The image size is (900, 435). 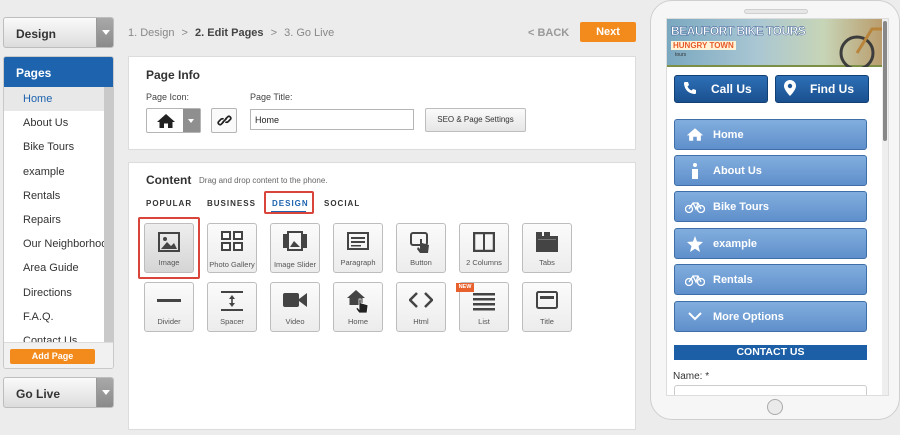 What do you see at coordinates (36, 34) in the screenshot?
I see `design-dropdown-label: Design` at bounding box center [36, 34].